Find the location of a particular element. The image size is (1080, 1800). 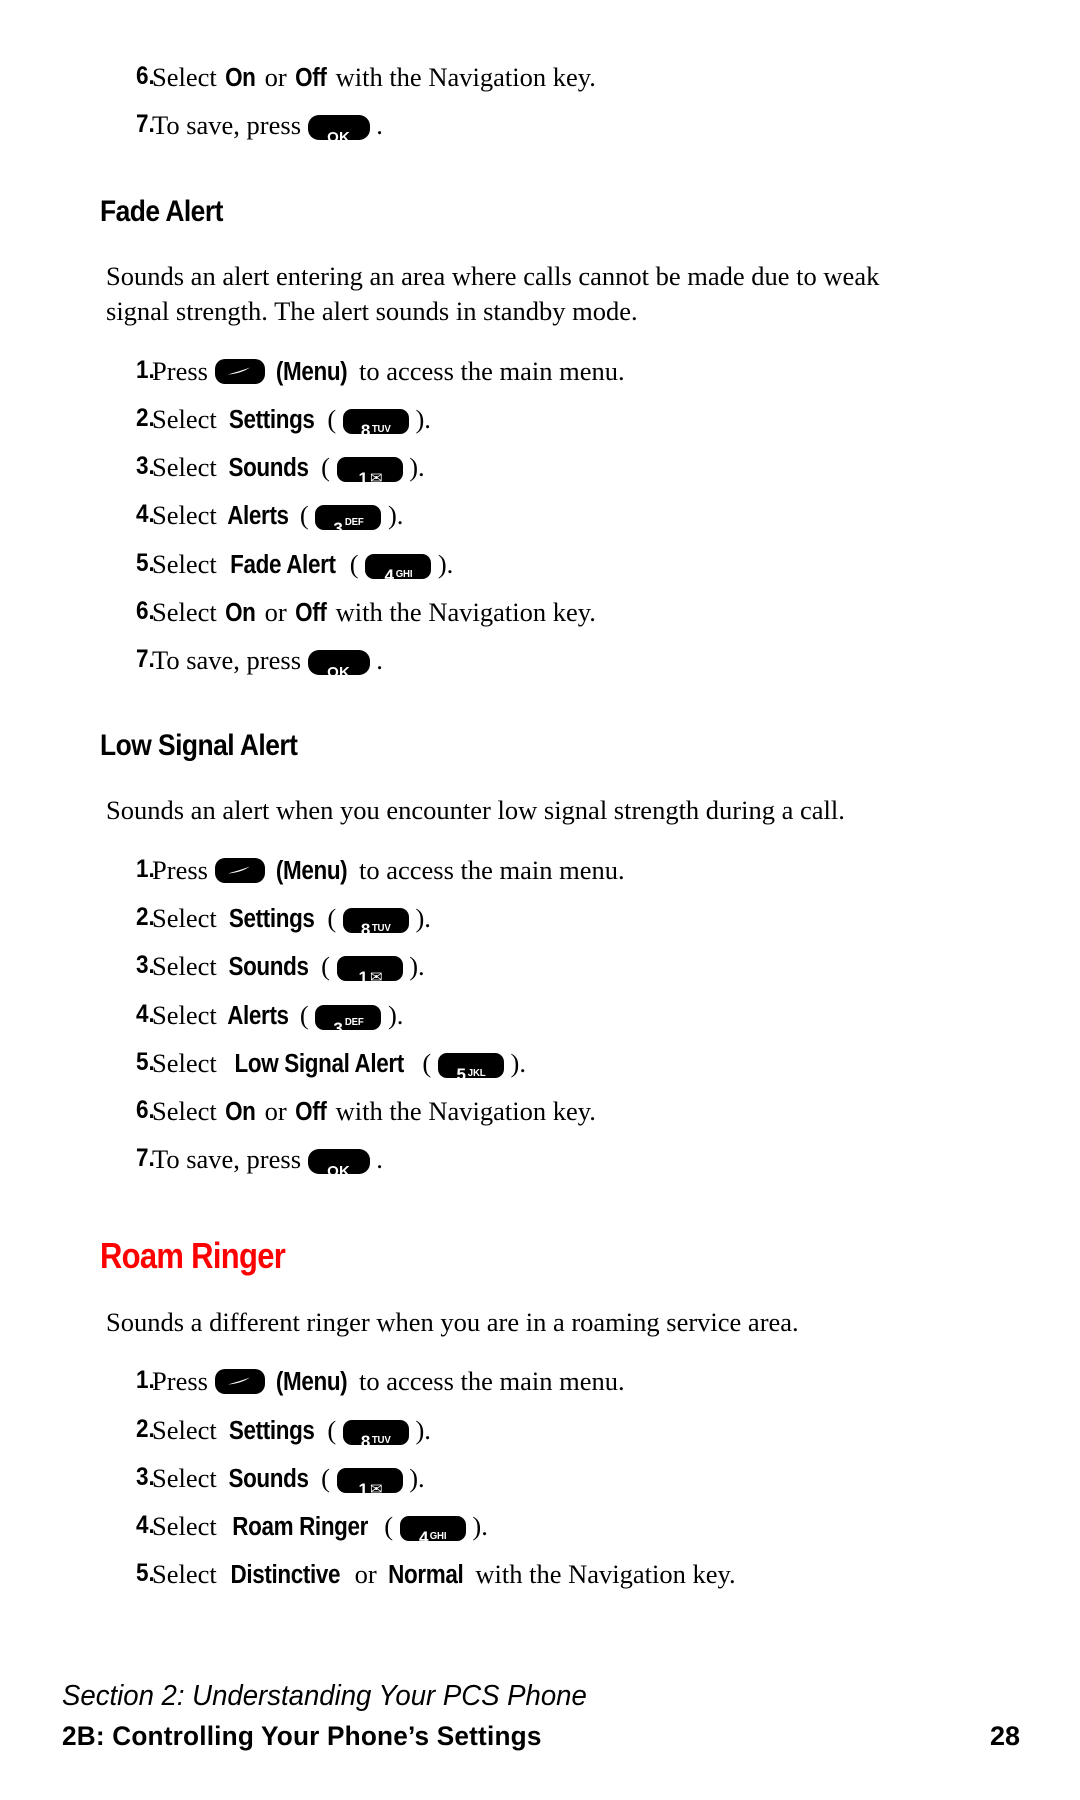

option-distinctive-label: Distinctive is located at coordinates (285, 1575).